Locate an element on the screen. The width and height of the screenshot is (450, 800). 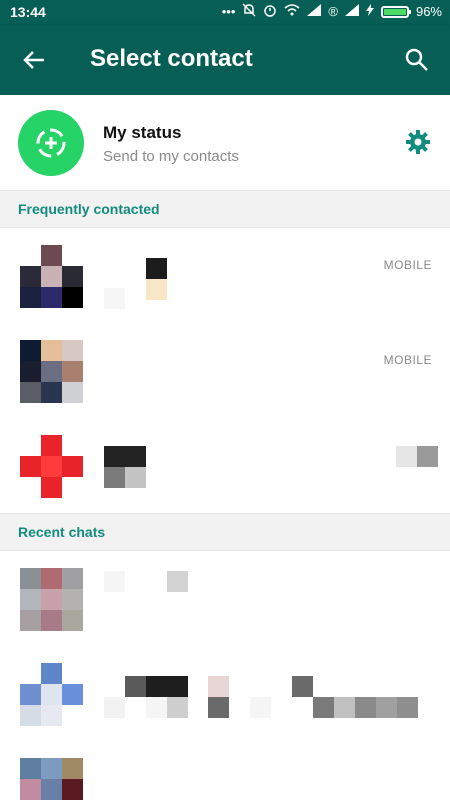
section-title-frequent: Frequently contacted is located at coordinates (89, 209).